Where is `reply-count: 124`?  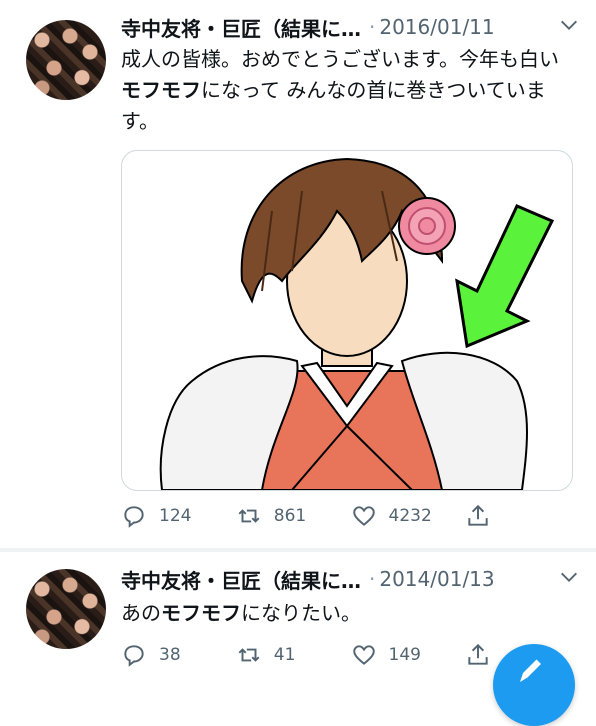 reply-count: 124 is located at coordinates (175, 516).